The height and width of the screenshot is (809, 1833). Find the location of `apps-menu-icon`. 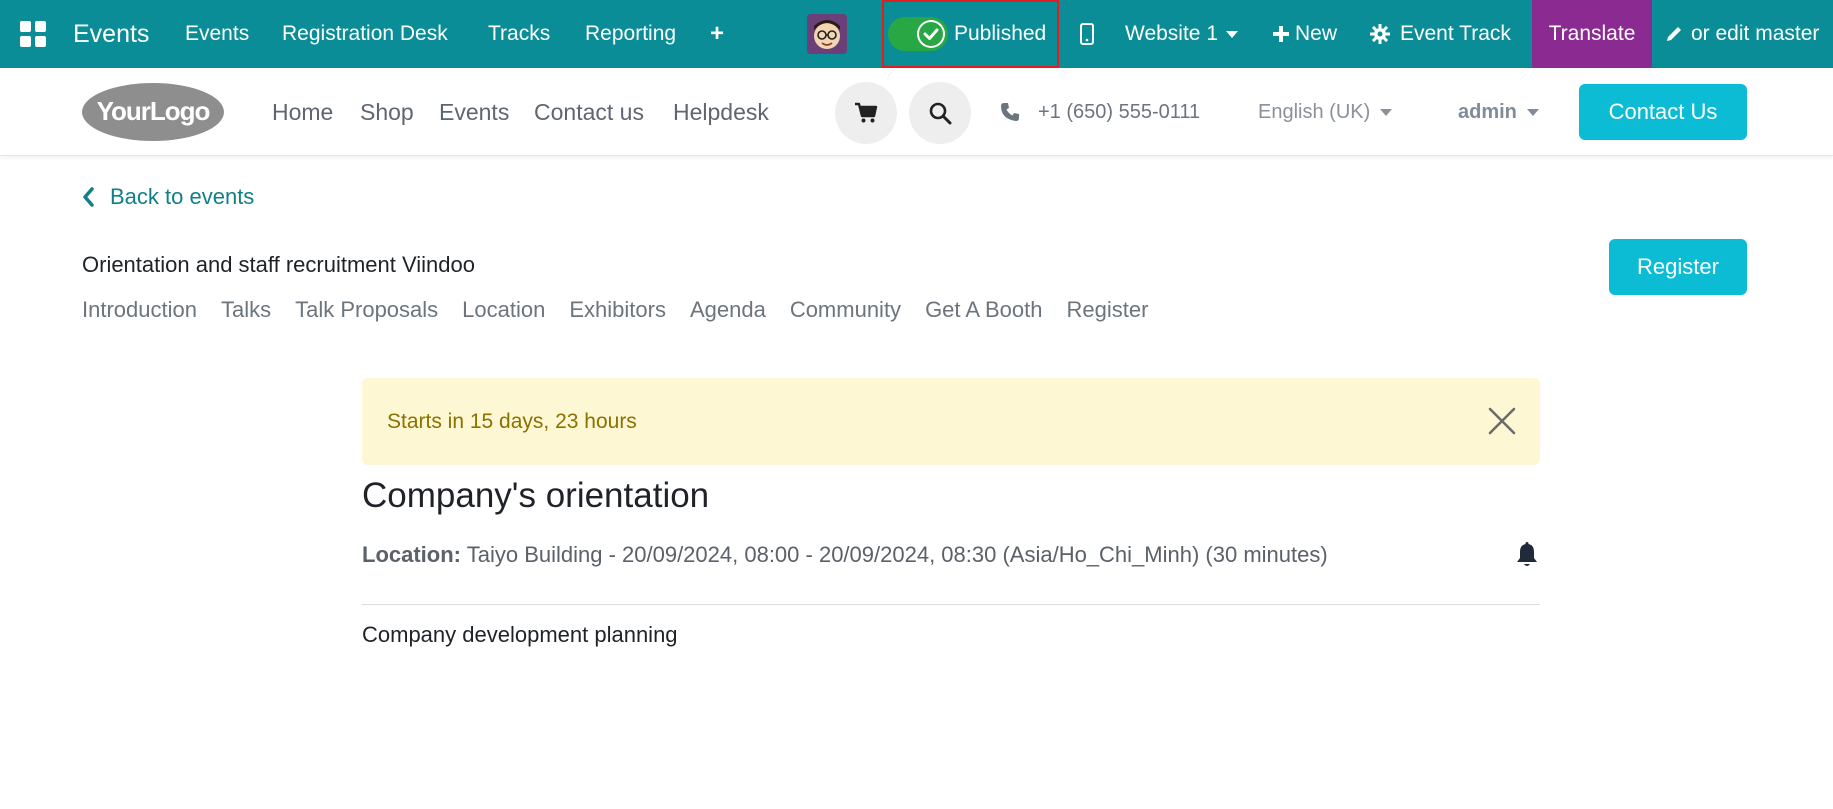

apps-menu-icon is located at coordinates (33, 34).